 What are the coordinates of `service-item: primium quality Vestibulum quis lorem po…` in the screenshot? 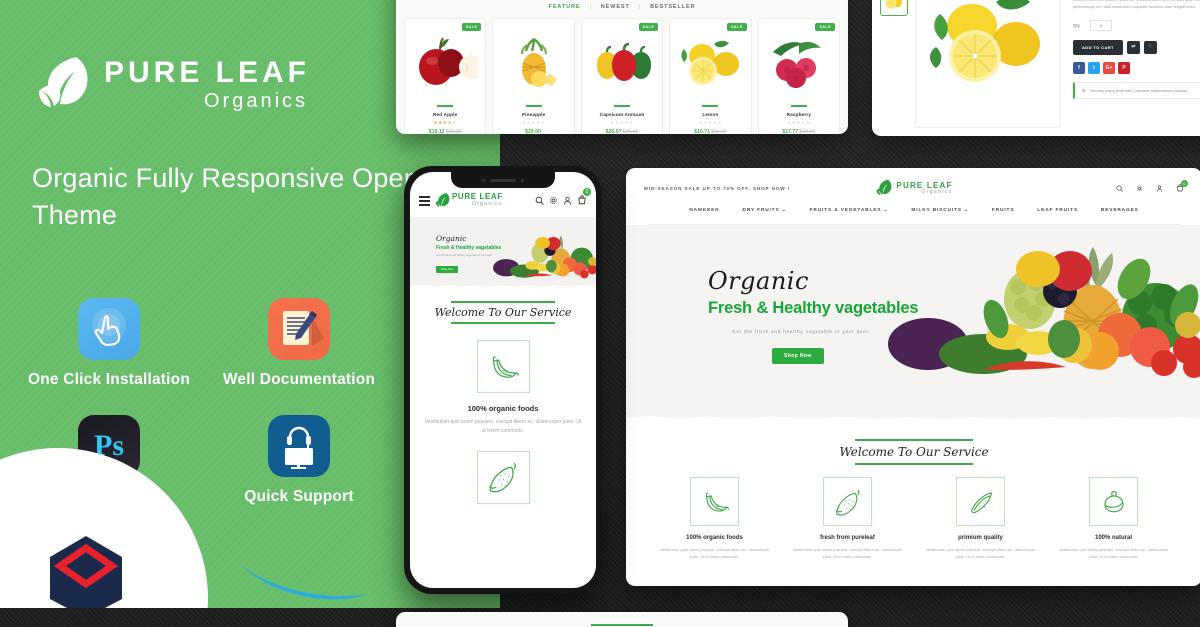 It's located at (981, 518).